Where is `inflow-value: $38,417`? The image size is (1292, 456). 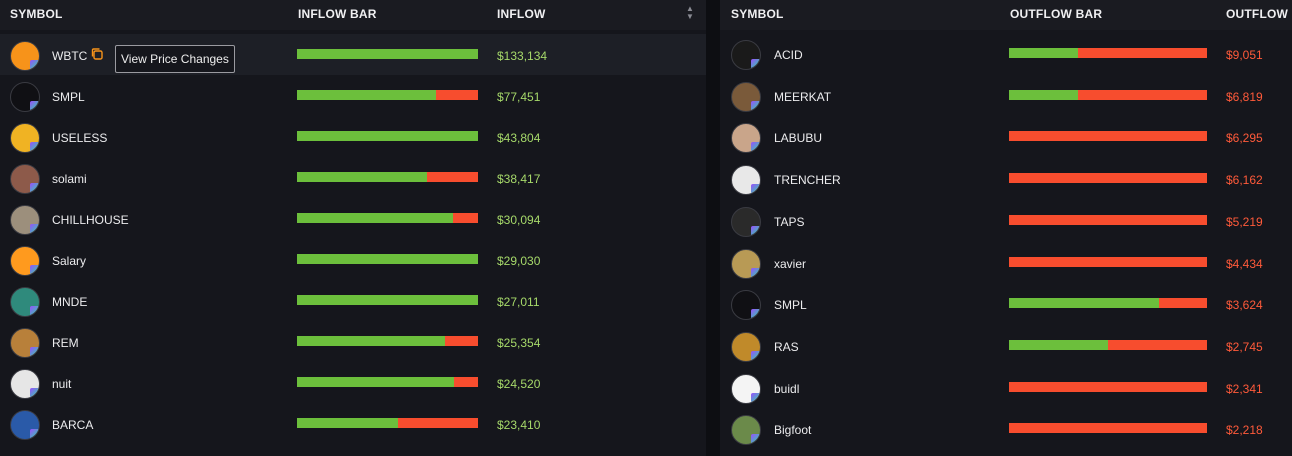
inflow-value: $38,417 is located at coordinates (519, 179).